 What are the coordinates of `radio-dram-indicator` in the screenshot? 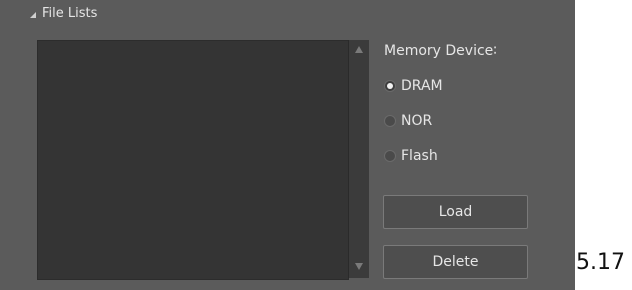 It's located at (390, 86).